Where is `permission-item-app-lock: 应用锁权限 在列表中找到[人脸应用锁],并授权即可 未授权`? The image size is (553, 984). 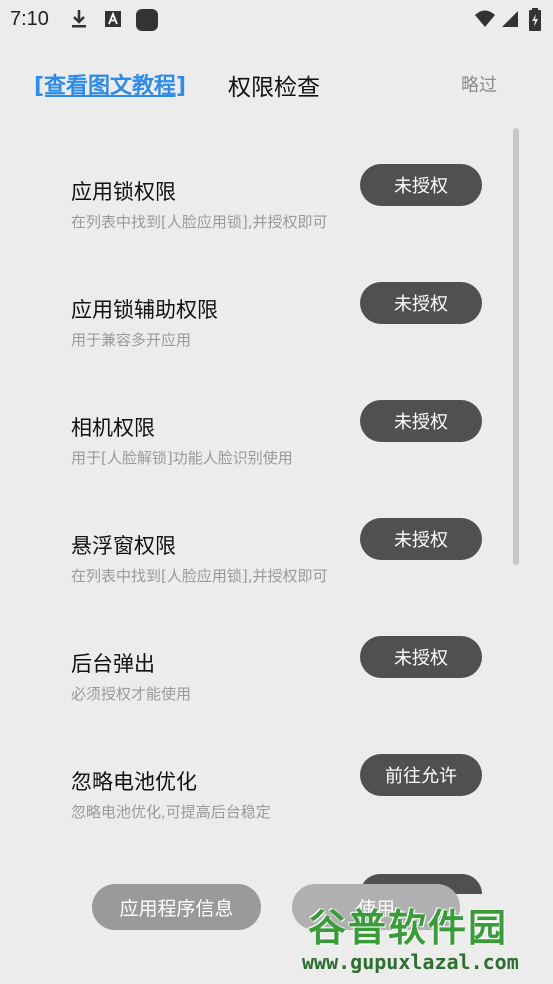 permission-item-app-lock: 应用锁权限 在列表中找到[人脸应用锁],并授权即可 未授权 is located at coordinates (276, 215).